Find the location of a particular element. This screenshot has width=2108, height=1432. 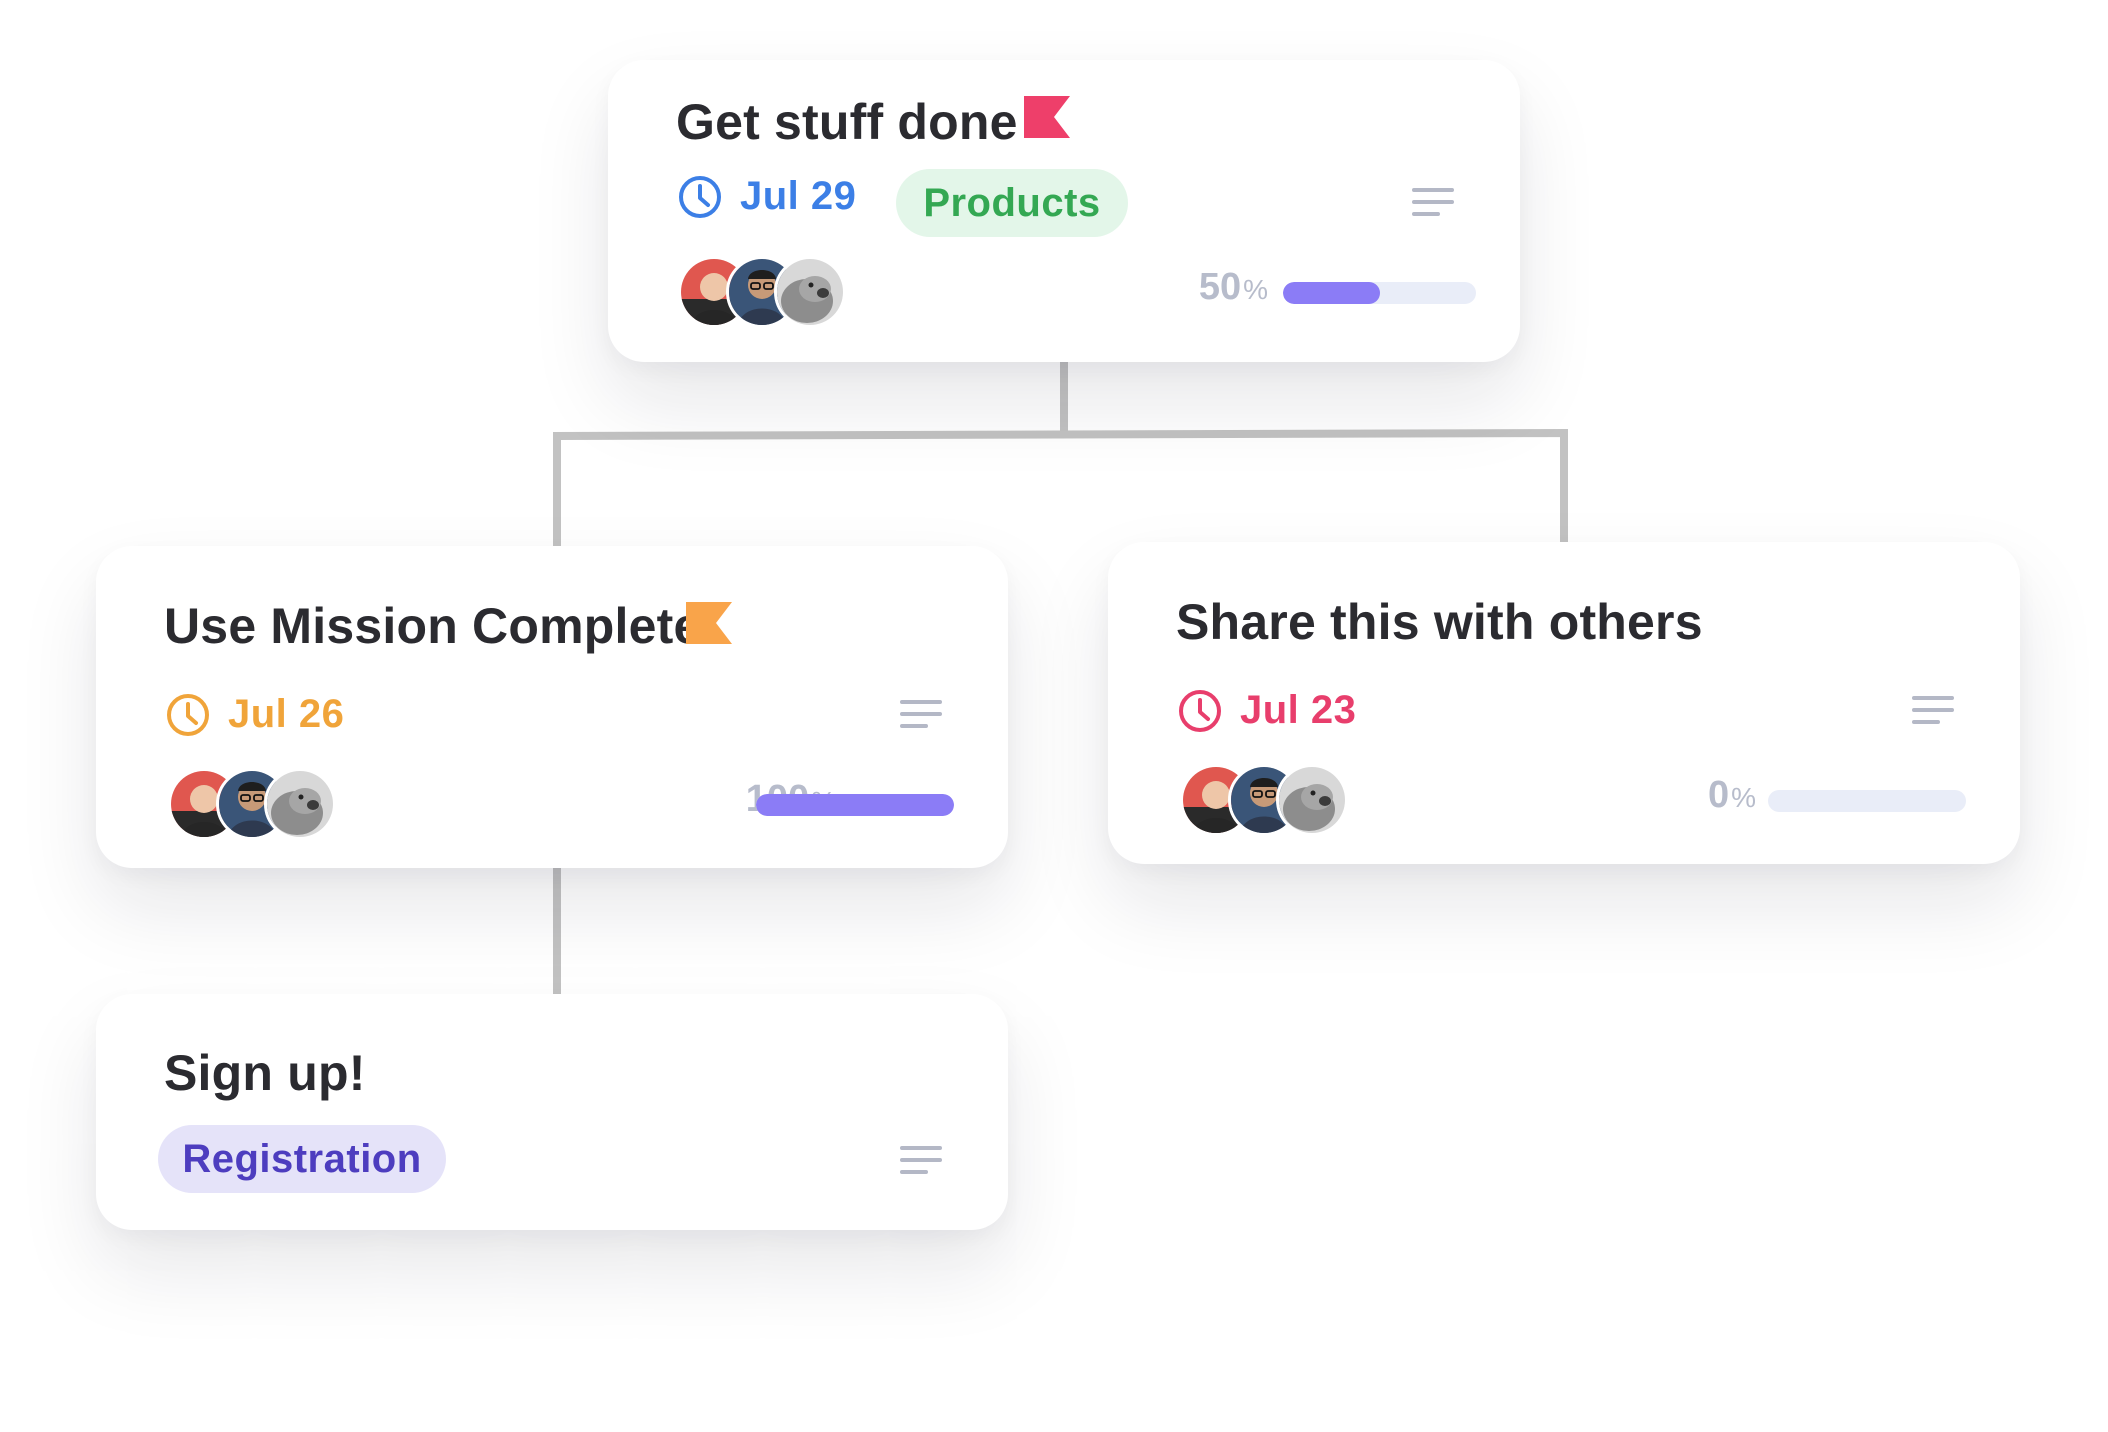

due-date: Jul 26 is located at coordinates (255, 714).